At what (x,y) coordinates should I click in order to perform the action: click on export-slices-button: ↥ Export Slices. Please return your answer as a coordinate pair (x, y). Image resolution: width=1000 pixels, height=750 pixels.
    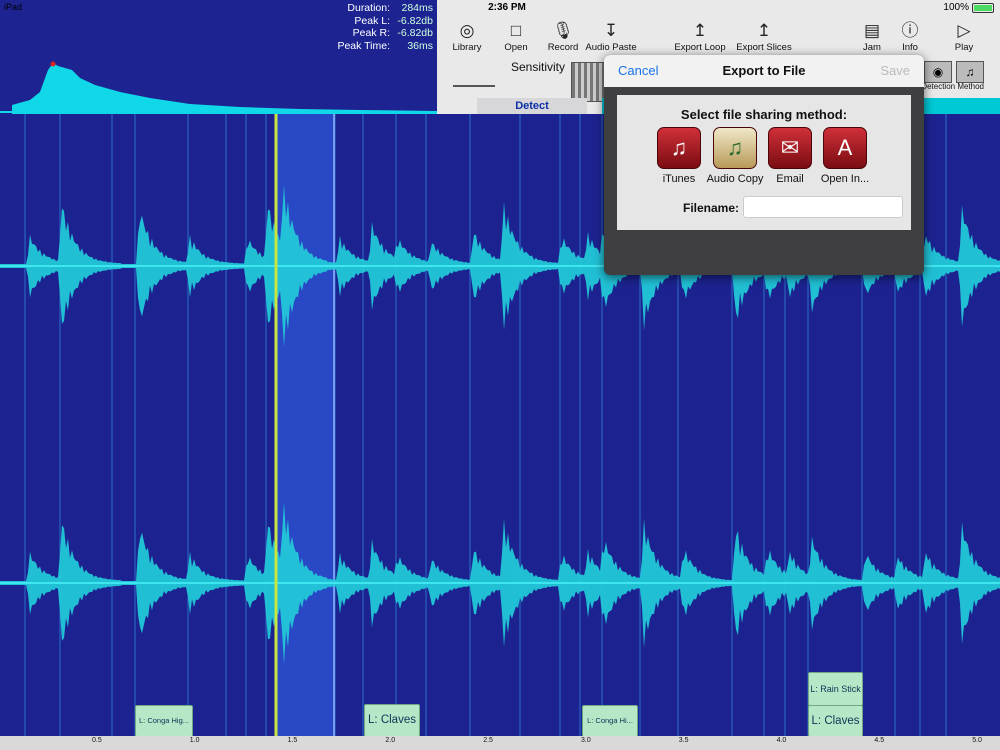
    Looking at the image, I should click on (764, 36).